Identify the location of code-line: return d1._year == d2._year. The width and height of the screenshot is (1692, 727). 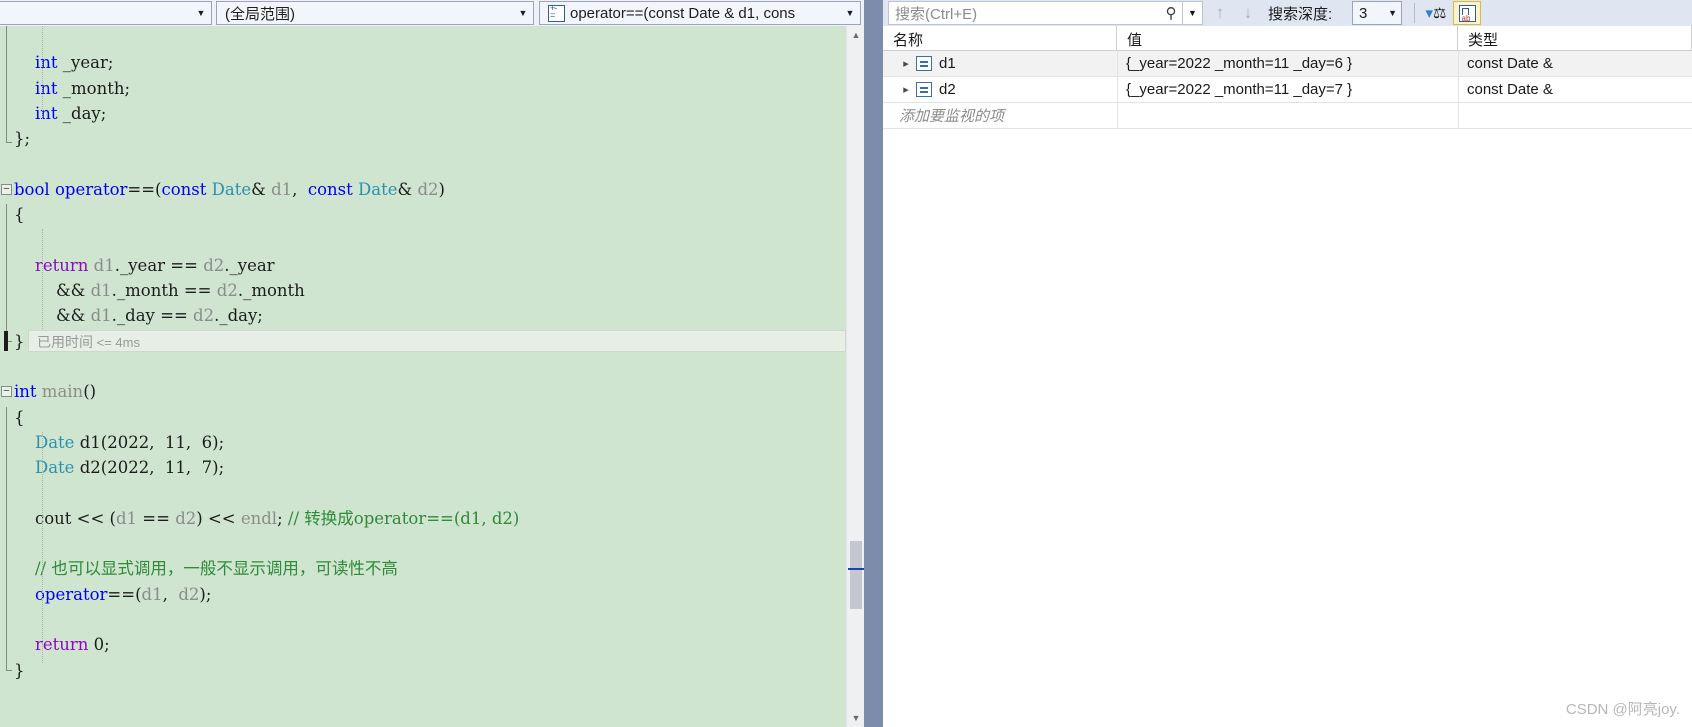
(144, 265).